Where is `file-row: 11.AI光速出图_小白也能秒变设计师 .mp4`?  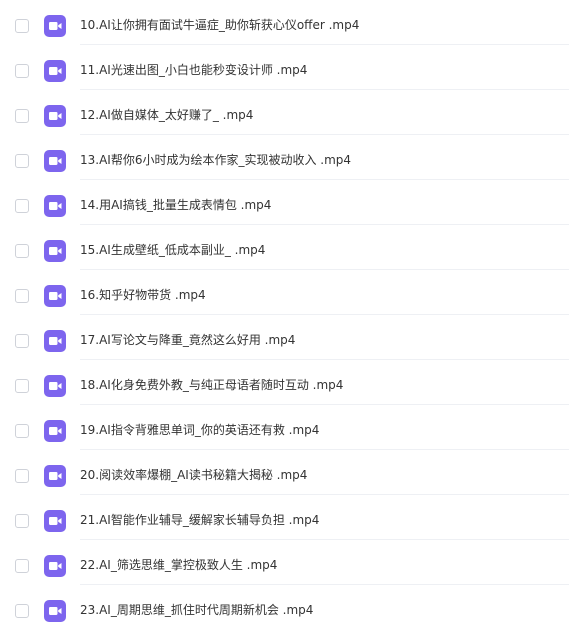
file-row: 11.AI光速出图_小白也能秒变设计师 .mp4 is located at coordinates (284, 67).